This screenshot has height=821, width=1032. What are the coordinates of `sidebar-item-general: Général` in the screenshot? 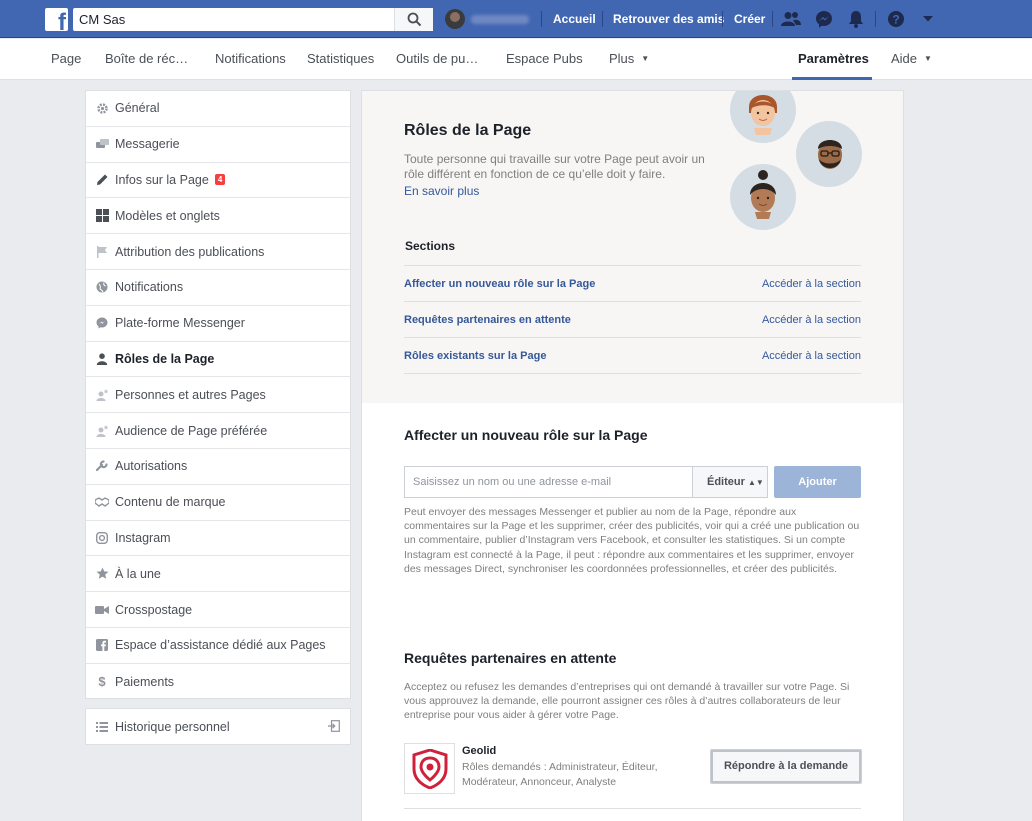 It's located at (218, 109).